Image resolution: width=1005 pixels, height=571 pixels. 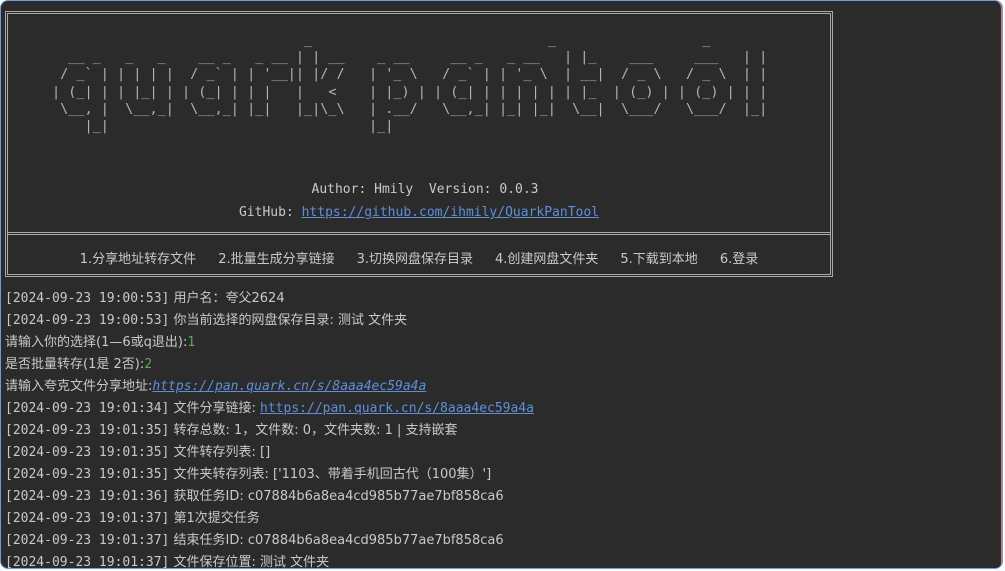 I want to click on menu-item-create-folder: 4.创建网盘文件夹, so click(x=547, y=259).